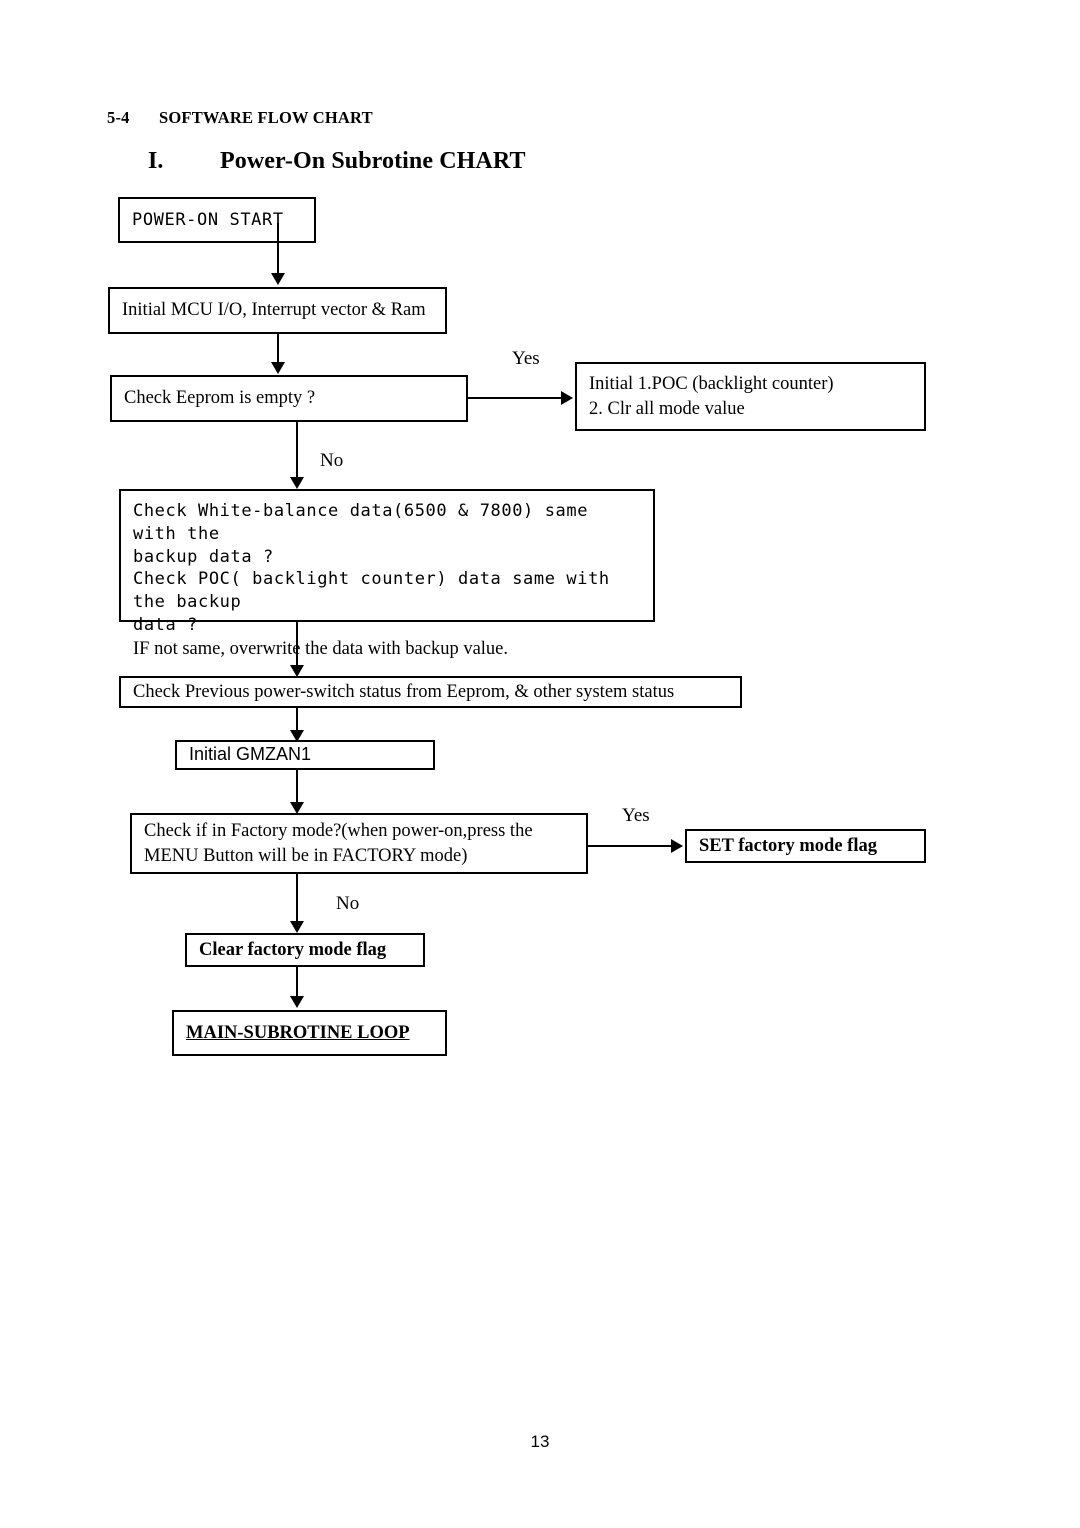 This screenshot has height=1528, width=1080. I want to click on connector-power-on-to-init-mcu, so click(278, 249).